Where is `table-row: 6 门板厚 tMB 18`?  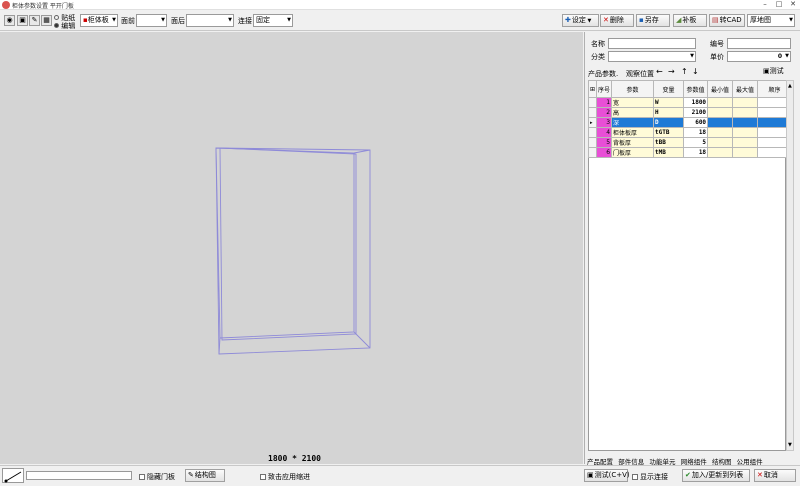 table-row: 6 门板厚 tMB 18 is located at coordinates (690, 152).